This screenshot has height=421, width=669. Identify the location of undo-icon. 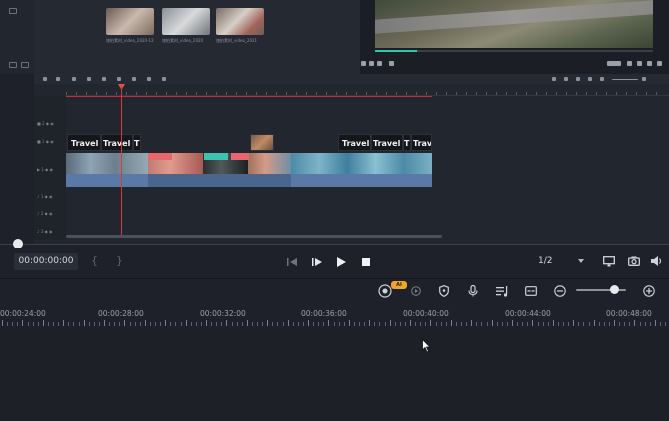
(45, 79).